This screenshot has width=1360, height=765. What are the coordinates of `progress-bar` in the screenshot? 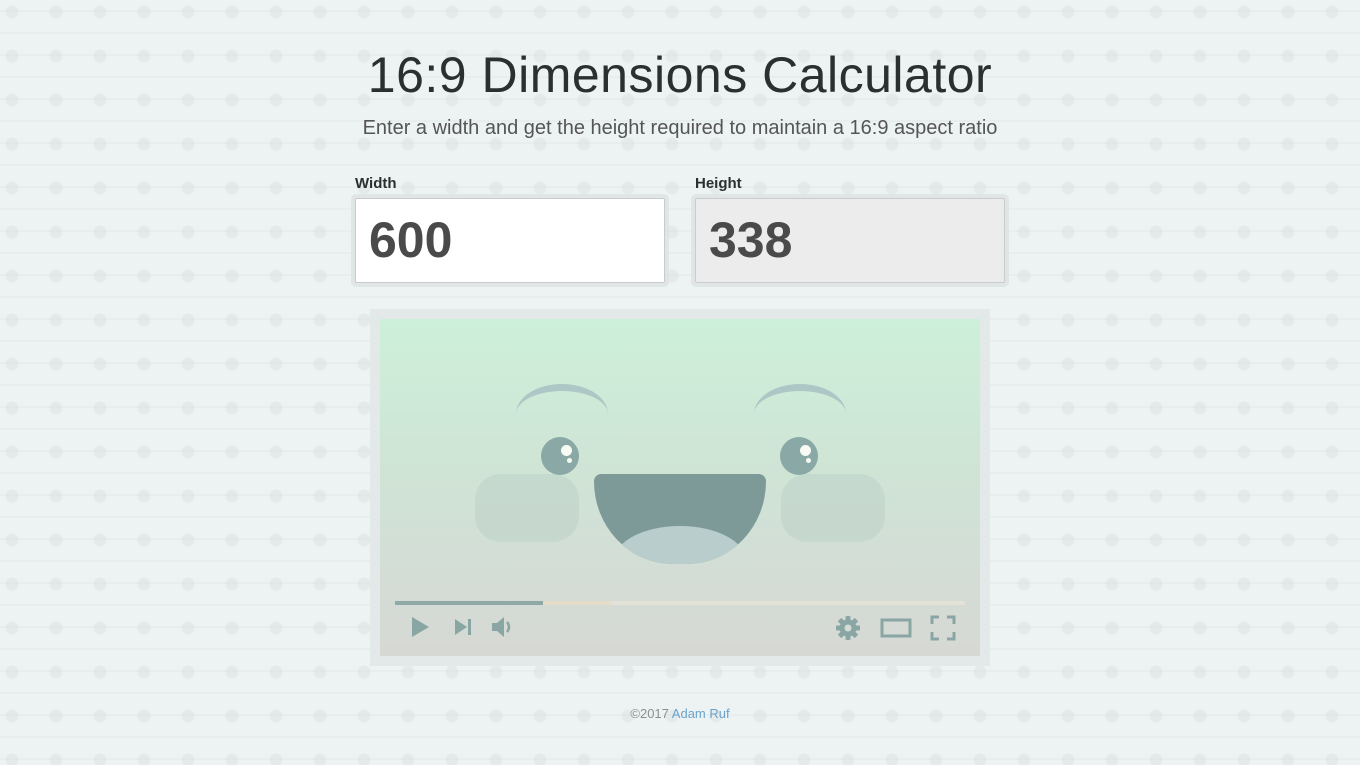 It's located at (680, 603).